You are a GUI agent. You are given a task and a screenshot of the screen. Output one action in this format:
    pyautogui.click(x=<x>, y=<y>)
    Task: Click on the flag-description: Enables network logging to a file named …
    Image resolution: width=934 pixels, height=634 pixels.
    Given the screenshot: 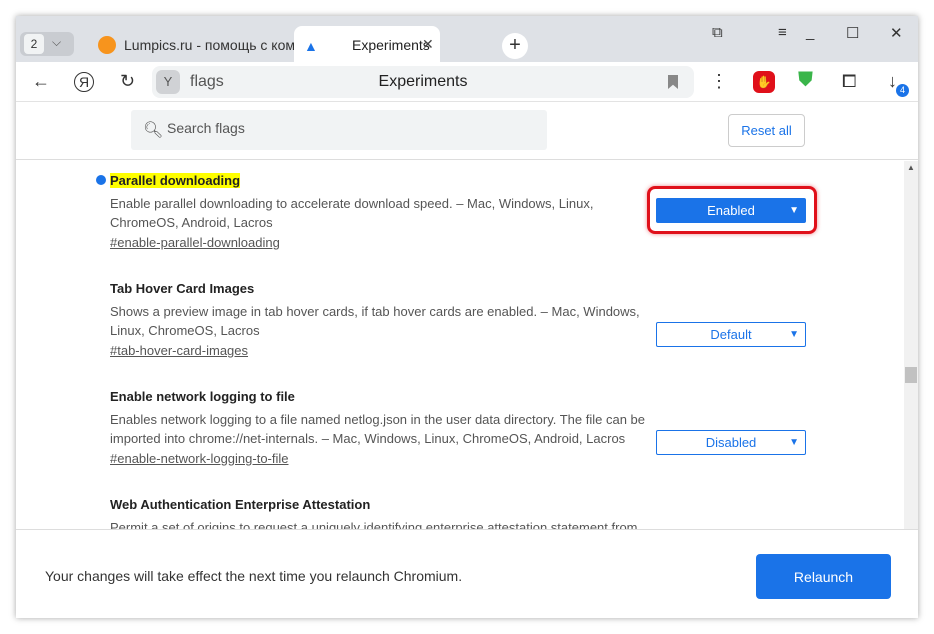 What is the action you would take?
    pyautogui.click(x=378, y=429)
    